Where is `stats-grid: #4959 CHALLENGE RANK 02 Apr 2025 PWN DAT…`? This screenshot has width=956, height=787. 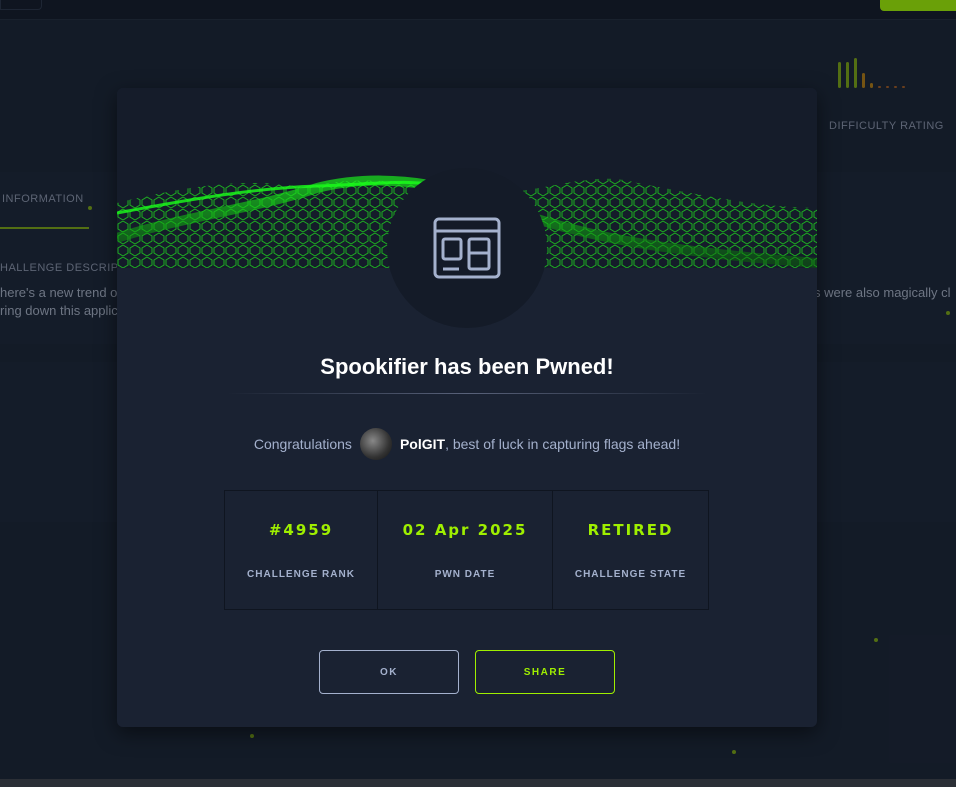
stats-grid: #4959 CHALLENGE RANK 02 Apr 2025 PWN DAT… is located at coordinates (466, 550).